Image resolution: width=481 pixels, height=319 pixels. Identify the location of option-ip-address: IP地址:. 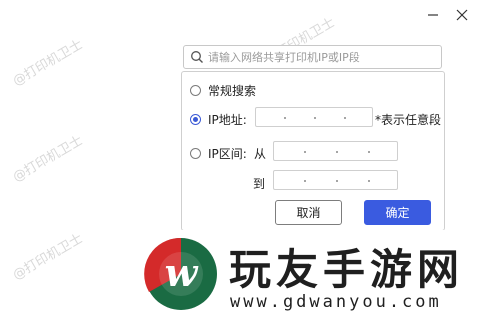
(218, 119).